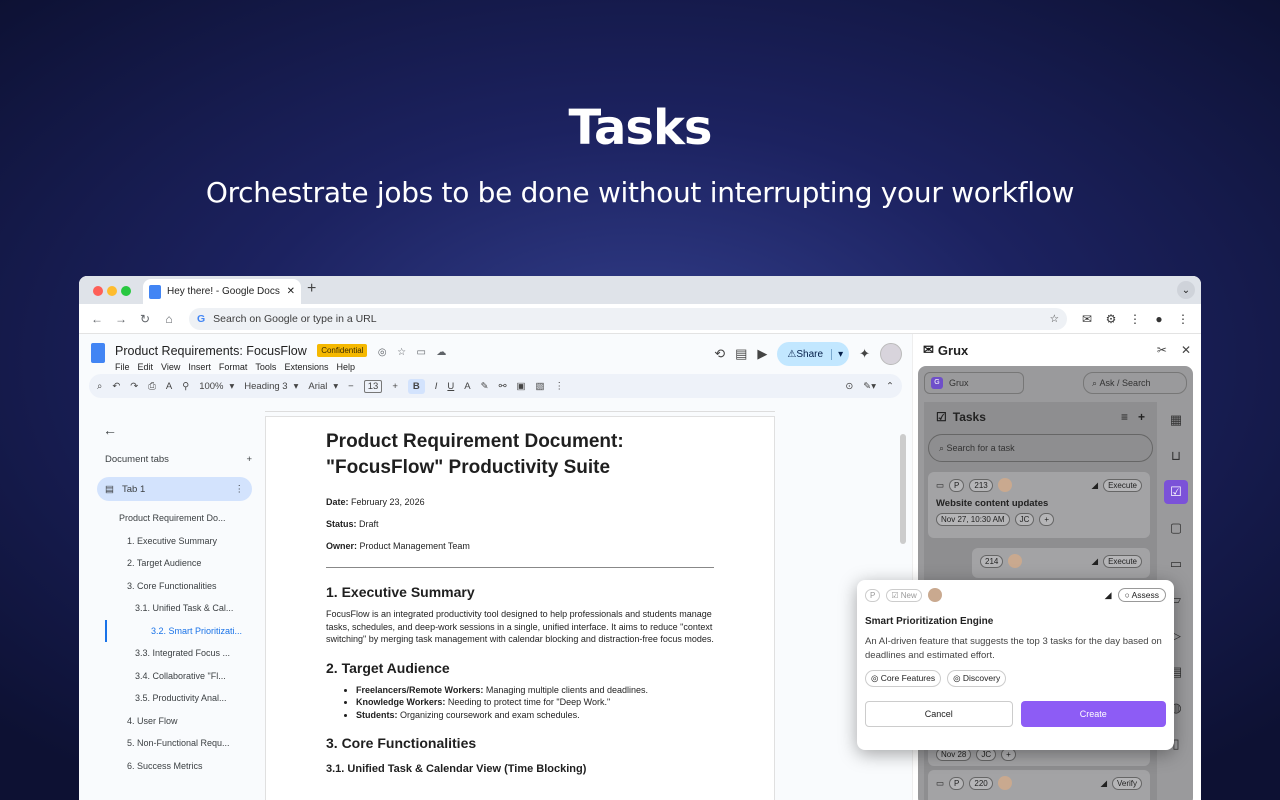 Image resolution: width=1280 pixels, height=800 pixels. I want to click on redo-icon: ↷, so click(134, 386).